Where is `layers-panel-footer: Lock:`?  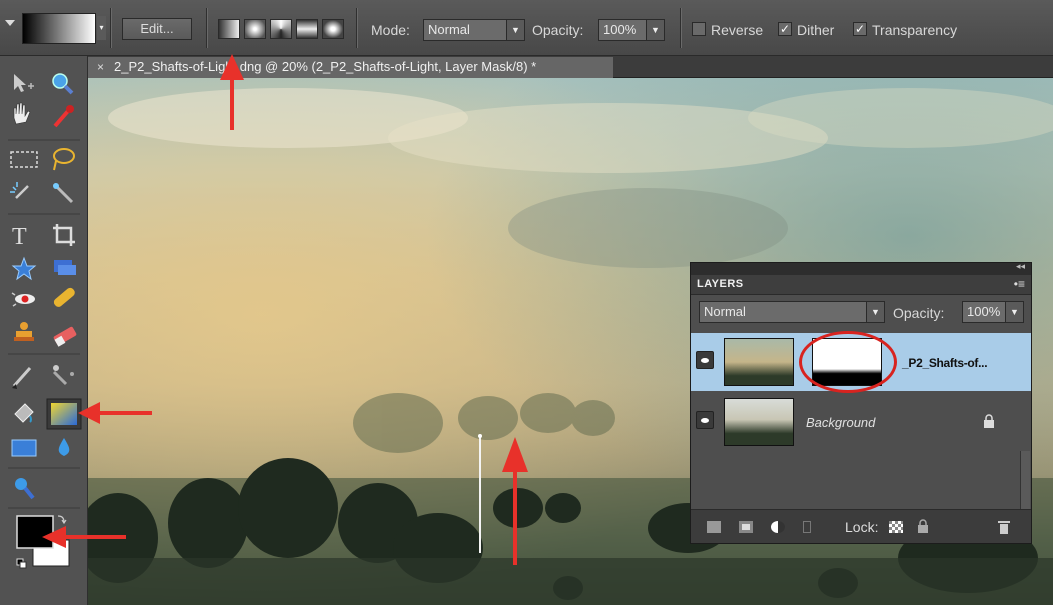 layers-panel-footer: Lock: is located at coordinates (861, 526).